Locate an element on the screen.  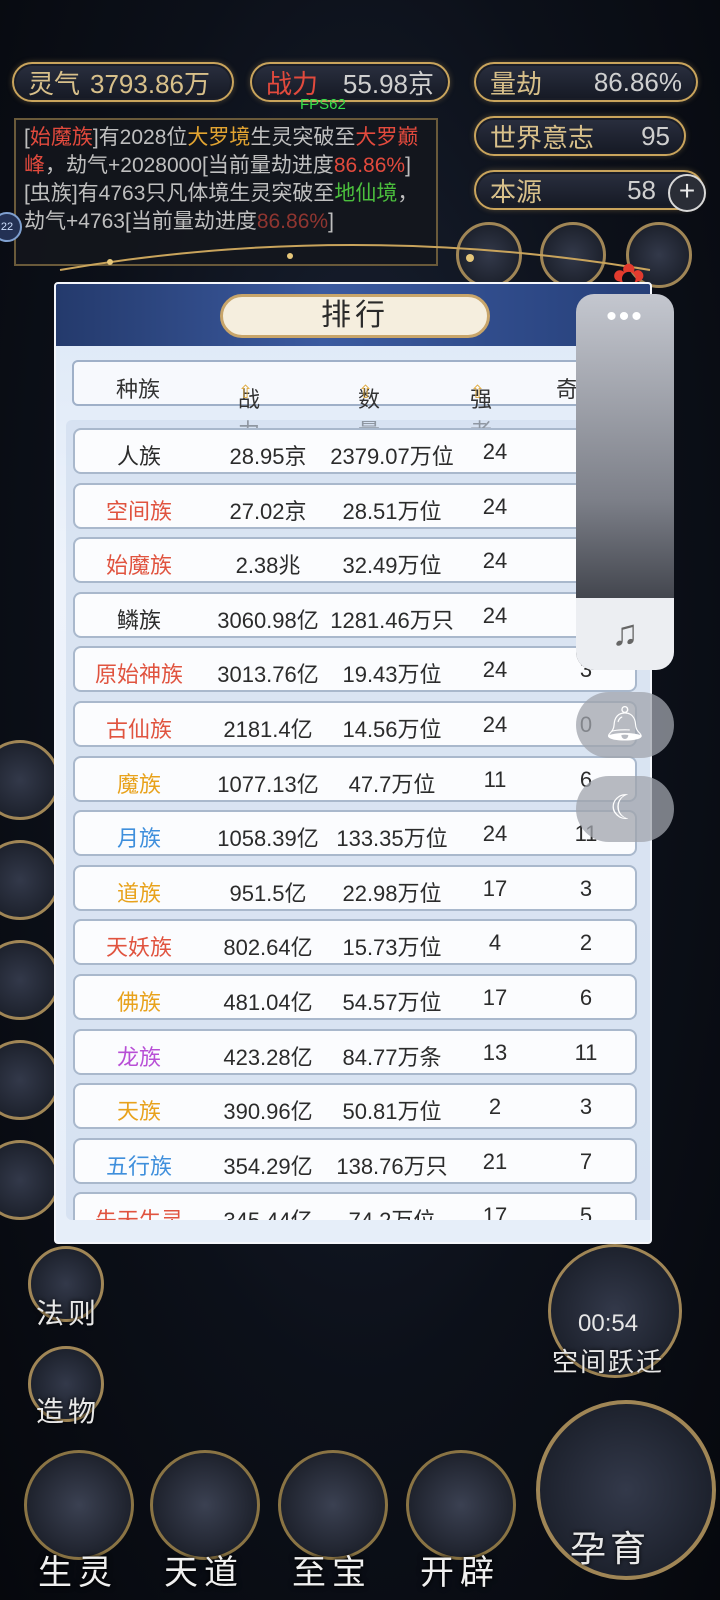
race-count: 54.57万位 is located at coordinates (392, 1002).